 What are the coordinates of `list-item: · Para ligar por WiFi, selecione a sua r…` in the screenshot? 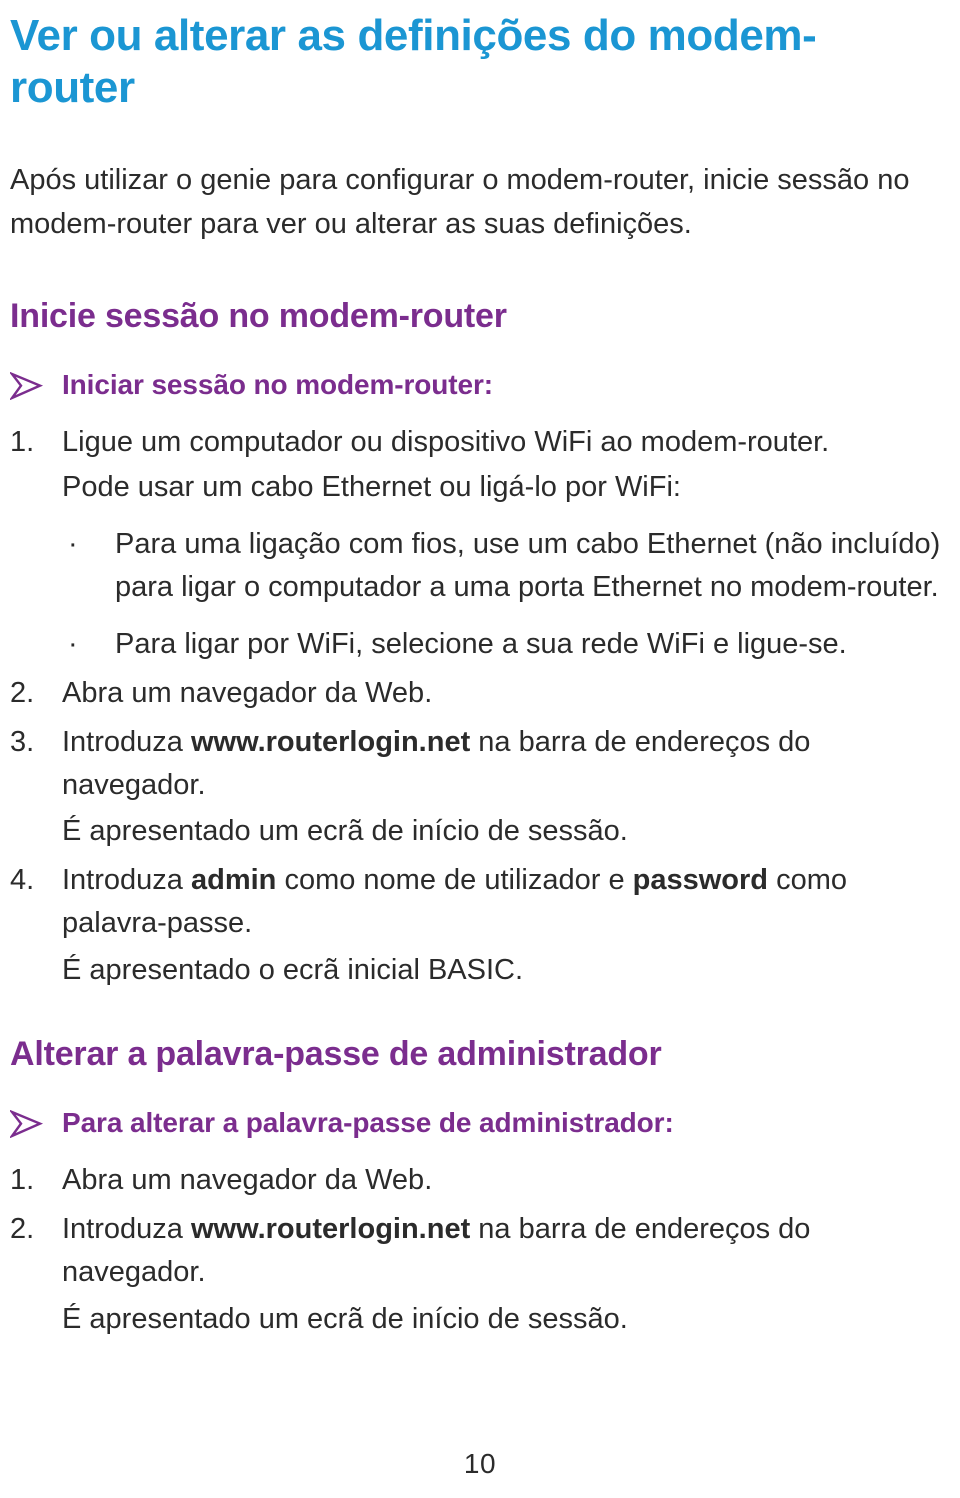 It's located at (504, 644).